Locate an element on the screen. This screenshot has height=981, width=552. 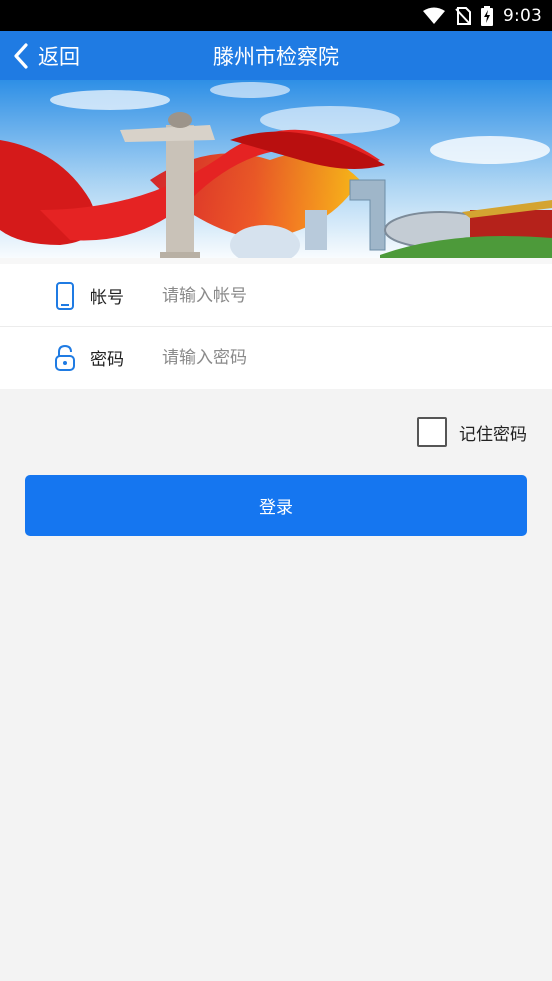
account-label: 帐号 is located at coordinates (107, 297).